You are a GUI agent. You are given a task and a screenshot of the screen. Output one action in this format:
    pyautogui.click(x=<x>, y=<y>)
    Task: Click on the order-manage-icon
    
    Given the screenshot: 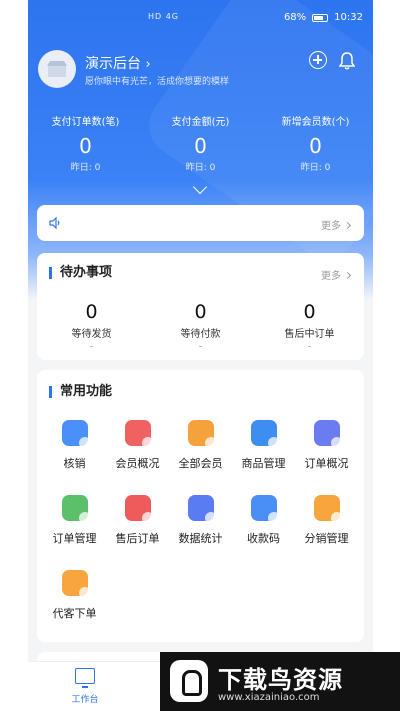 What is the action you would take?
    pyautogui.click(x=76, y=509)
    